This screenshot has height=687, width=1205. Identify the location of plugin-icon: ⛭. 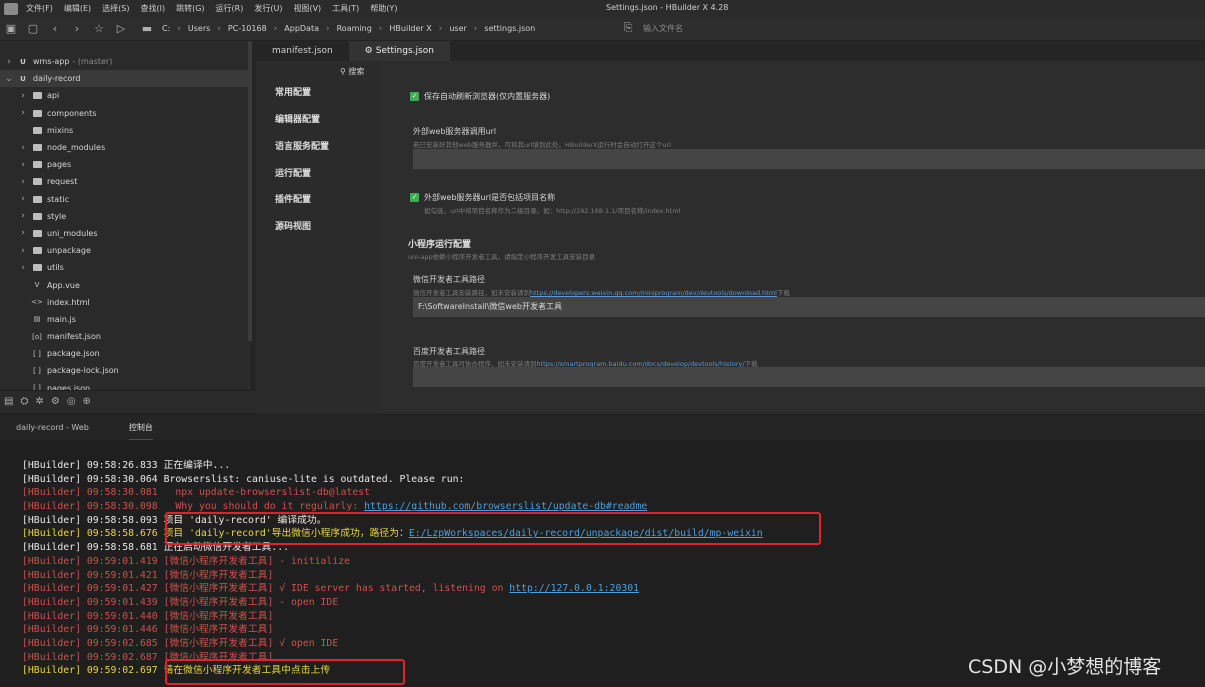
(24, 401).